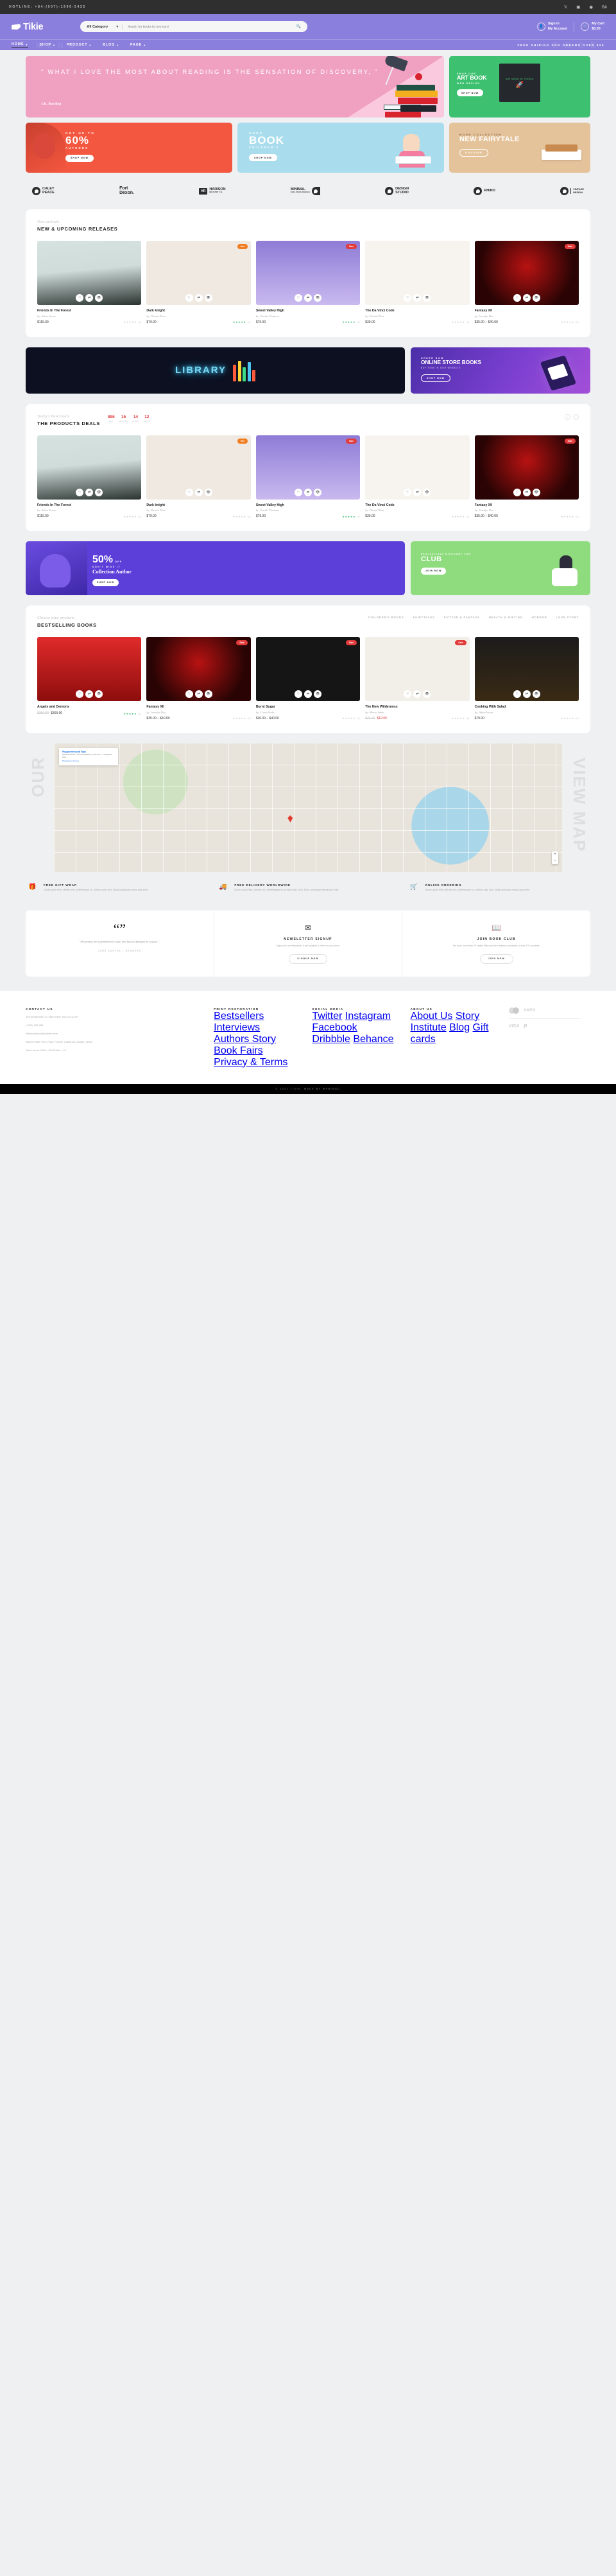 The image size is (616, 2576). Describe the element at coordinates (341, 148) in the screenshot. I see `promo-childrens-book: SHOP BOOK CHILDREN'S SHOP NOW` at that location.